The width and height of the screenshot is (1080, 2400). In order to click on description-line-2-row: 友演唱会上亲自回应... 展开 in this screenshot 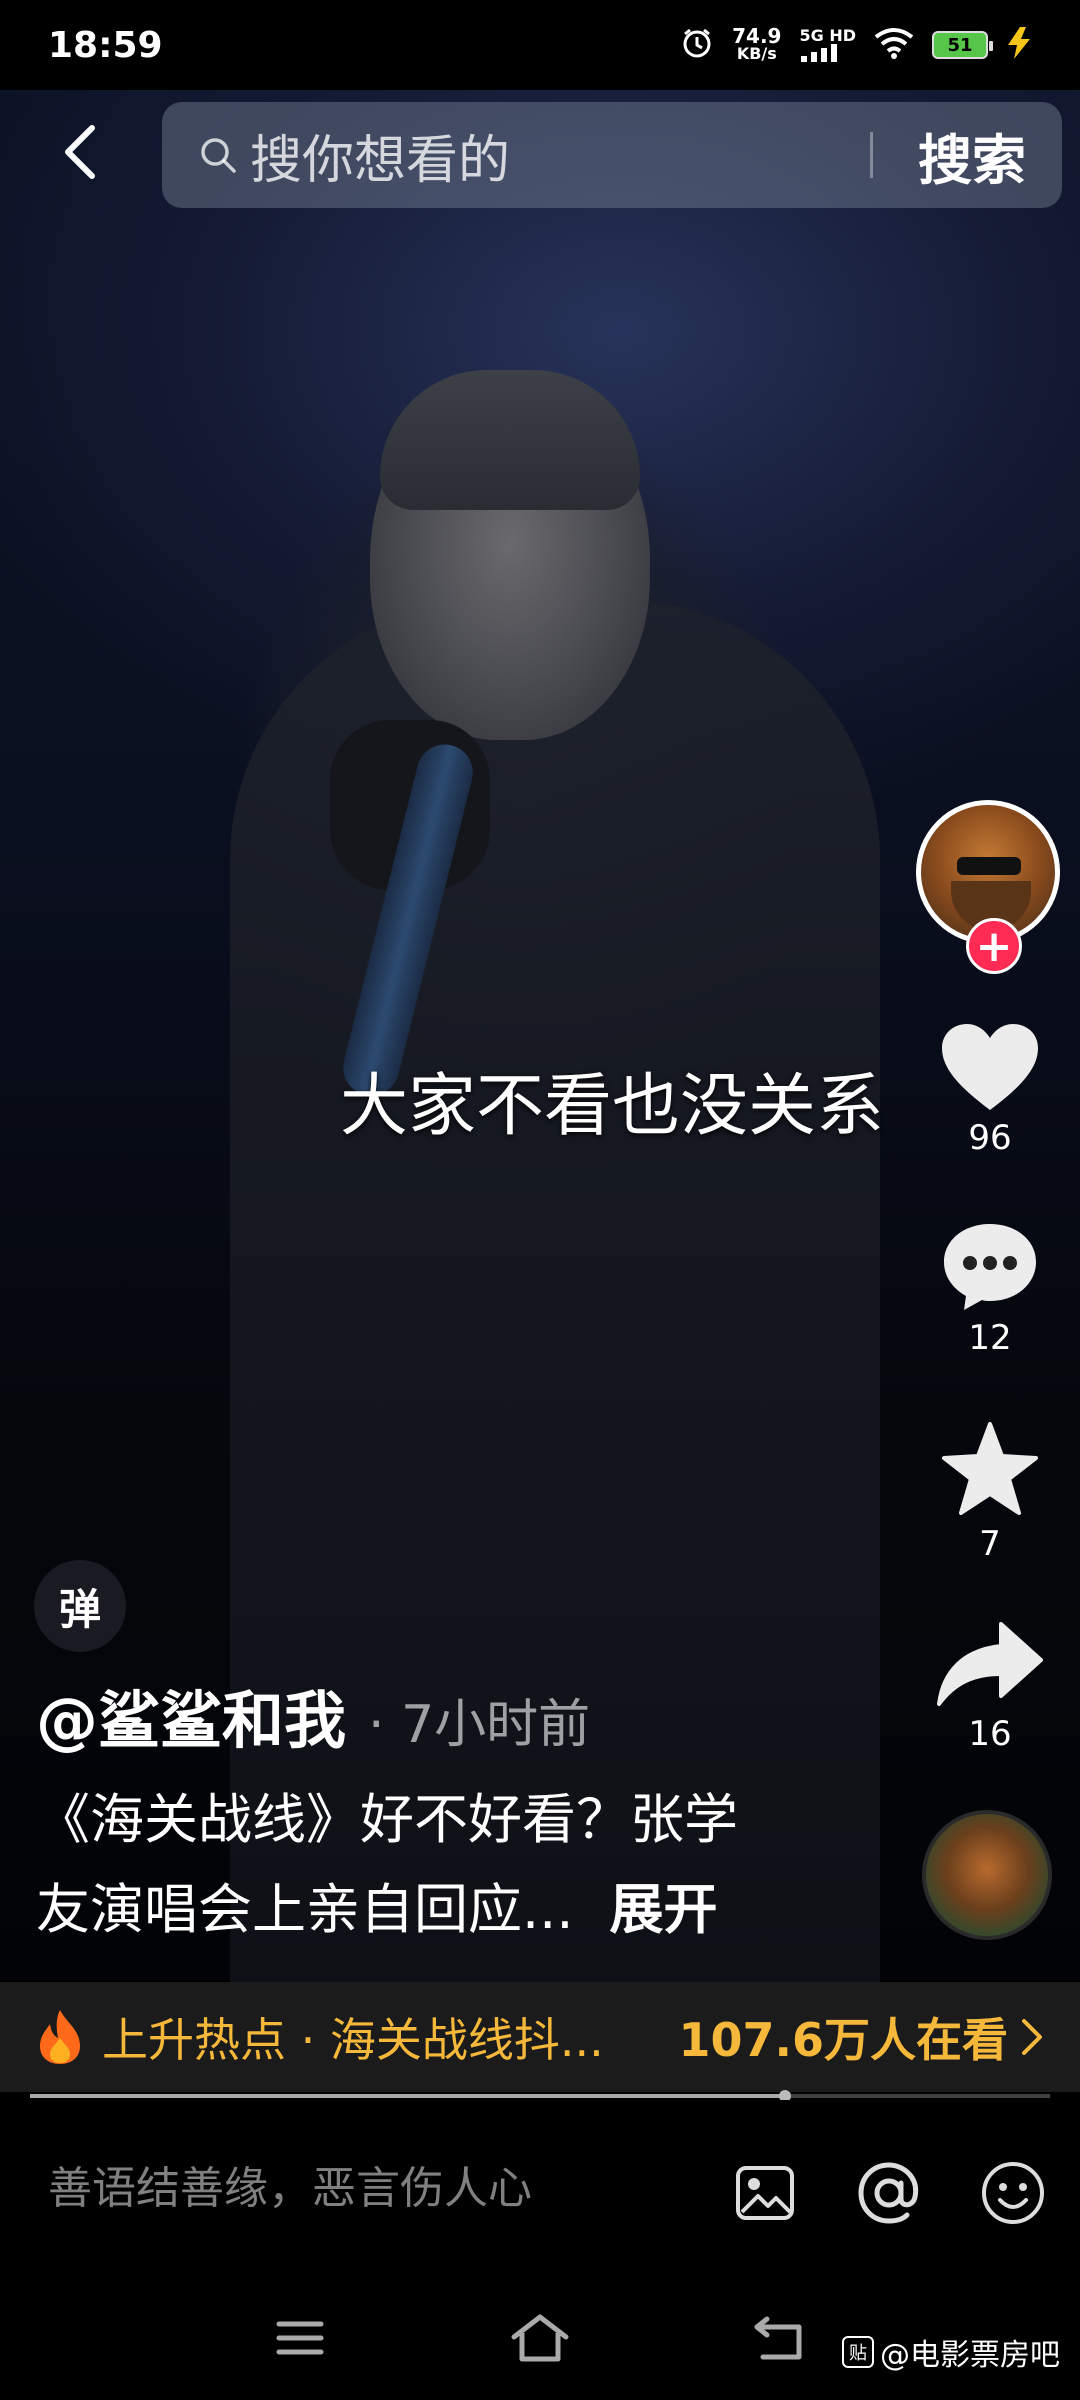, I will do `click(426, 1910)`.